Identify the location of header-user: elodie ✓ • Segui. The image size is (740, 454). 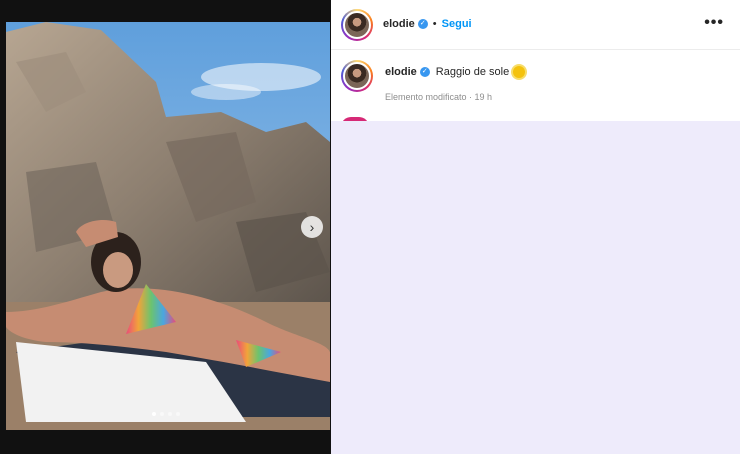
(427, 24).